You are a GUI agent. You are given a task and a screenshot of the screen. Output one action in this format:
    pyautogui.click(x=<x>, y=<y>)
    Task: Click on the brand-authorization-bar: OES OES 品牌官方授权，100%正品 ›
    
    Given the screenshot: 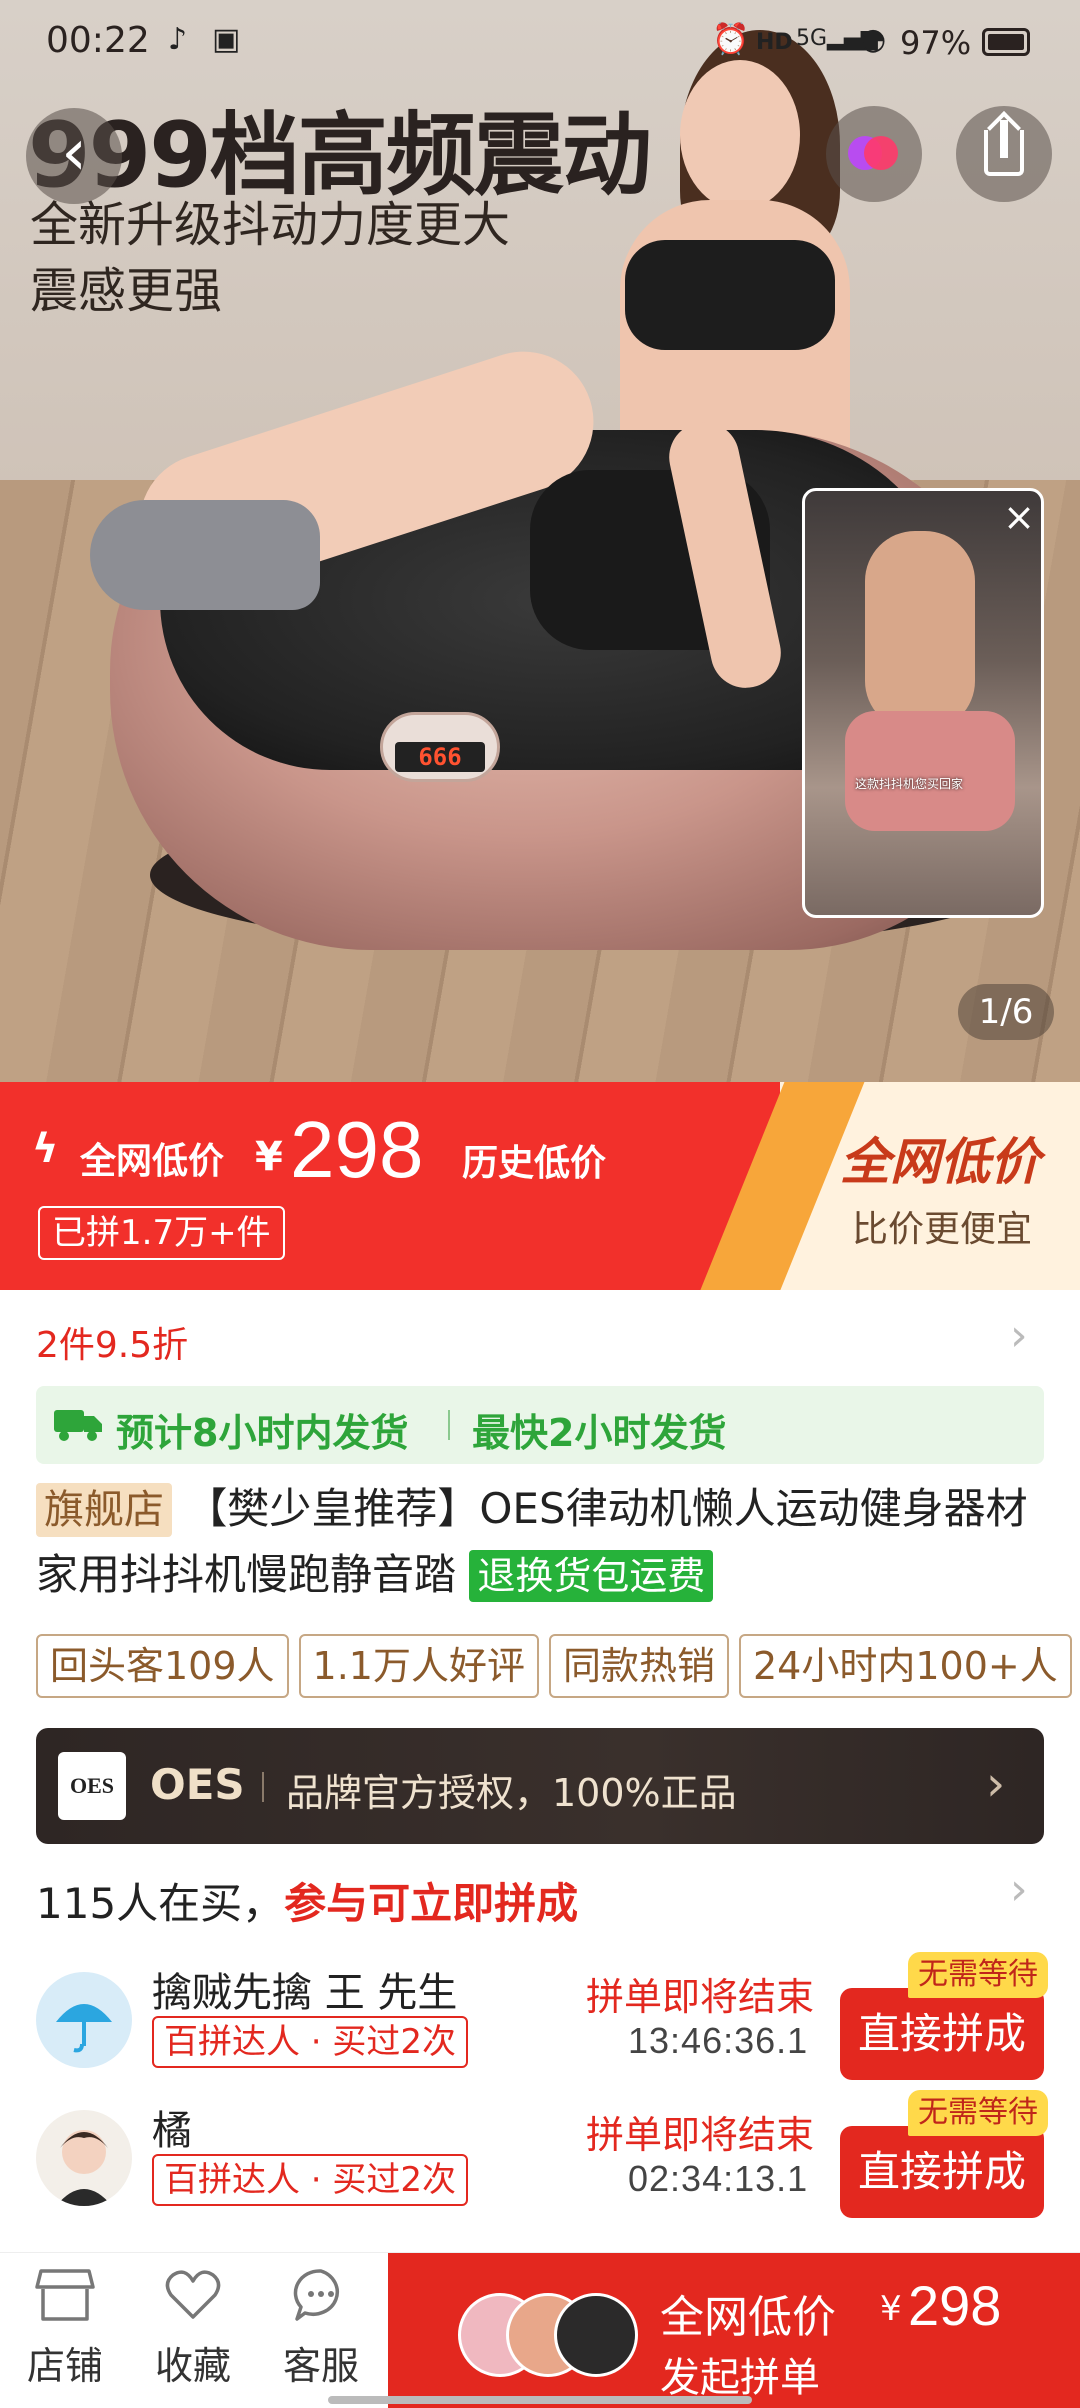 What is the action you would take?
    pyautogui.click(x=540, y=1786)
    